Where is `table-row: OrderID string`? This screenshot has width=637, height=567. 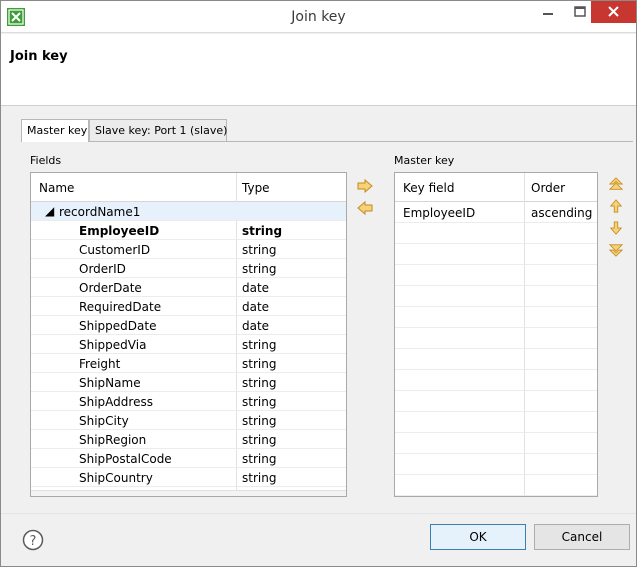 table-row: OrderID string is located at coordinates (188, 268).